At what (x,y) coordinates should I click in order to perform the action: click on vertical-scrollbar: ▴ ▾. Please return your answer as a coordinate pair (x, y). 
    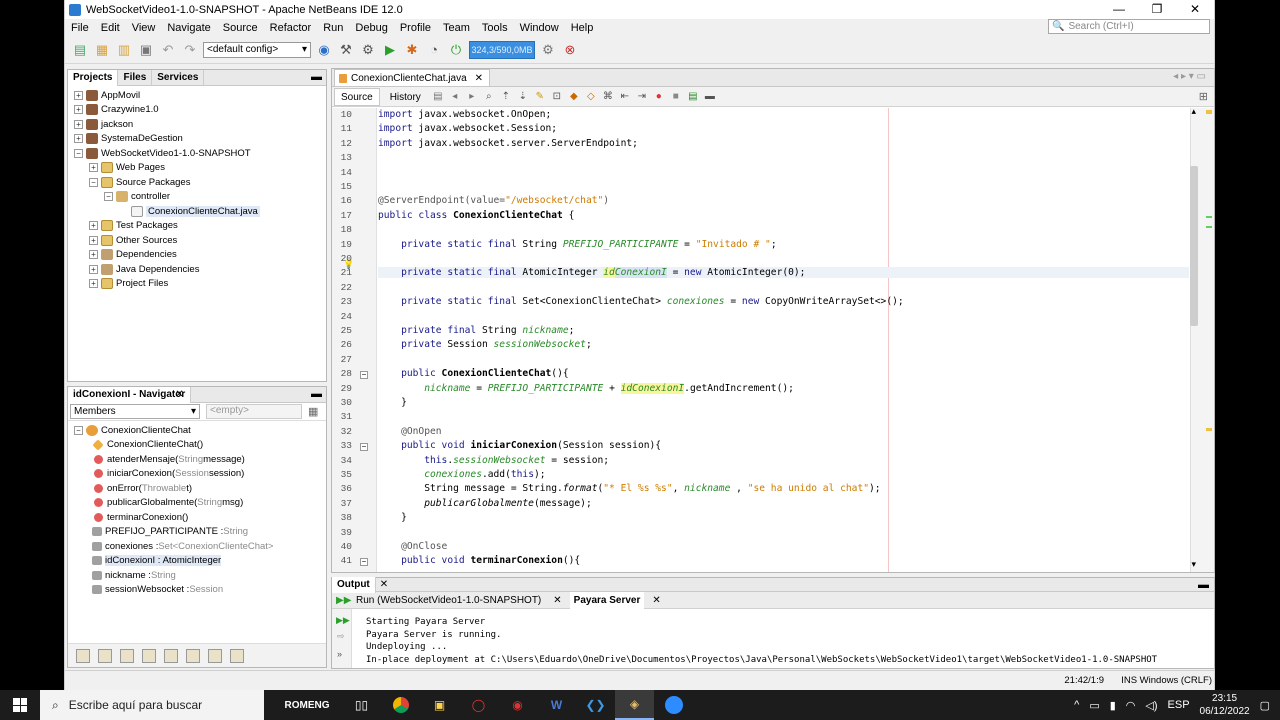
    Looking at the image, I should click on (1202, 340).